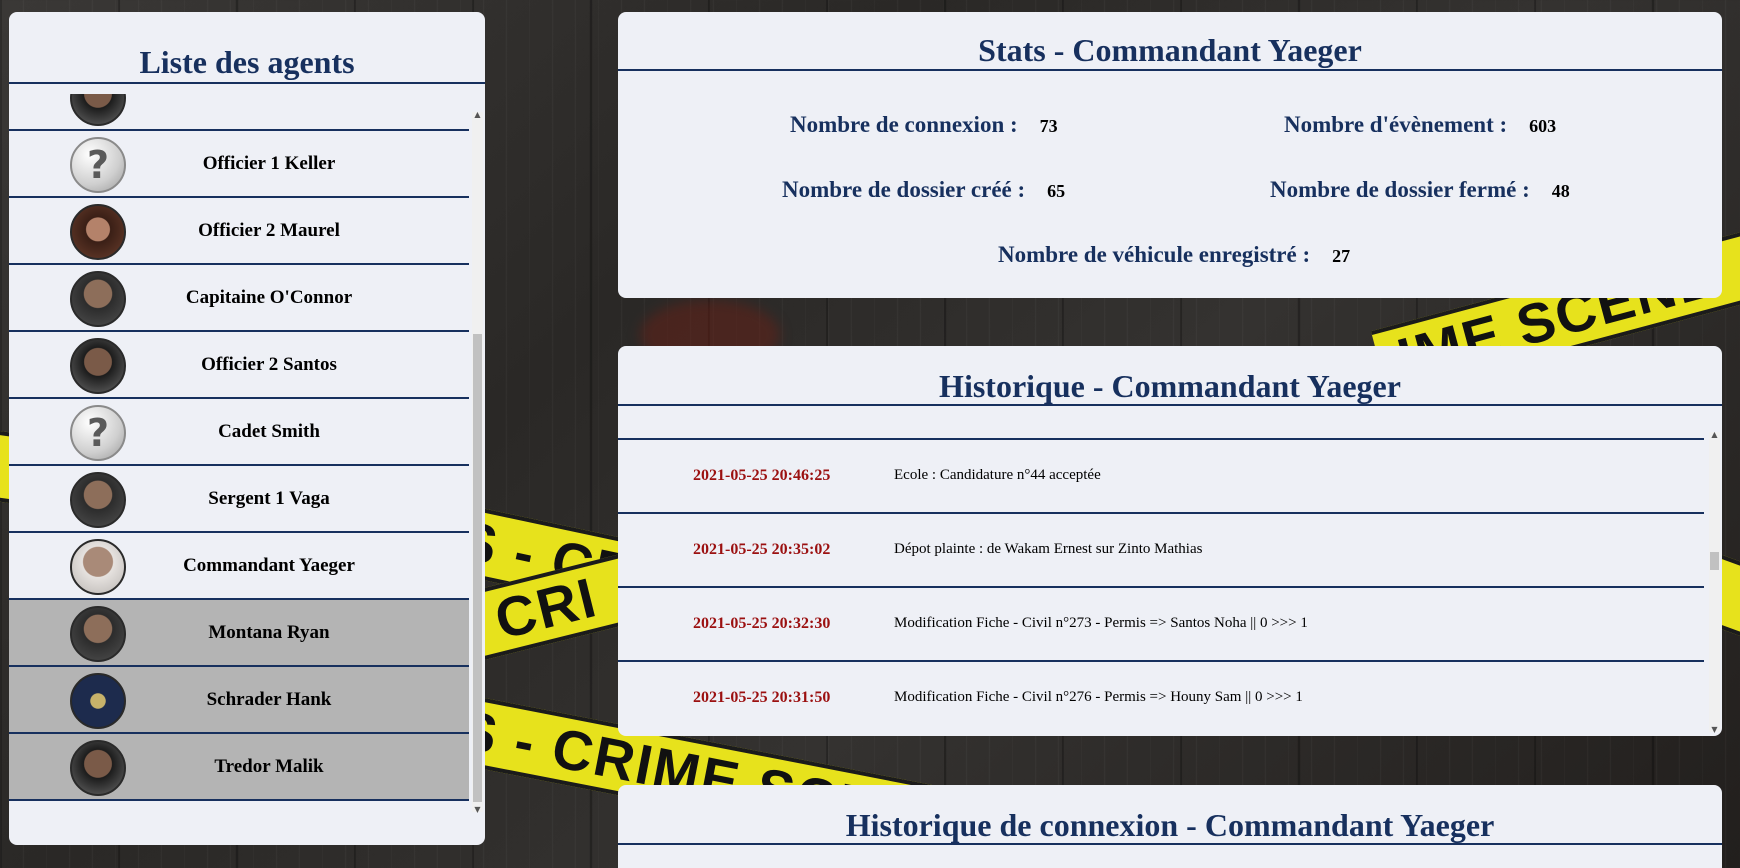 This screenshot has height=868, width=1740. I want to click on agent-name: Officier 2 Santos, so click(269, 364).